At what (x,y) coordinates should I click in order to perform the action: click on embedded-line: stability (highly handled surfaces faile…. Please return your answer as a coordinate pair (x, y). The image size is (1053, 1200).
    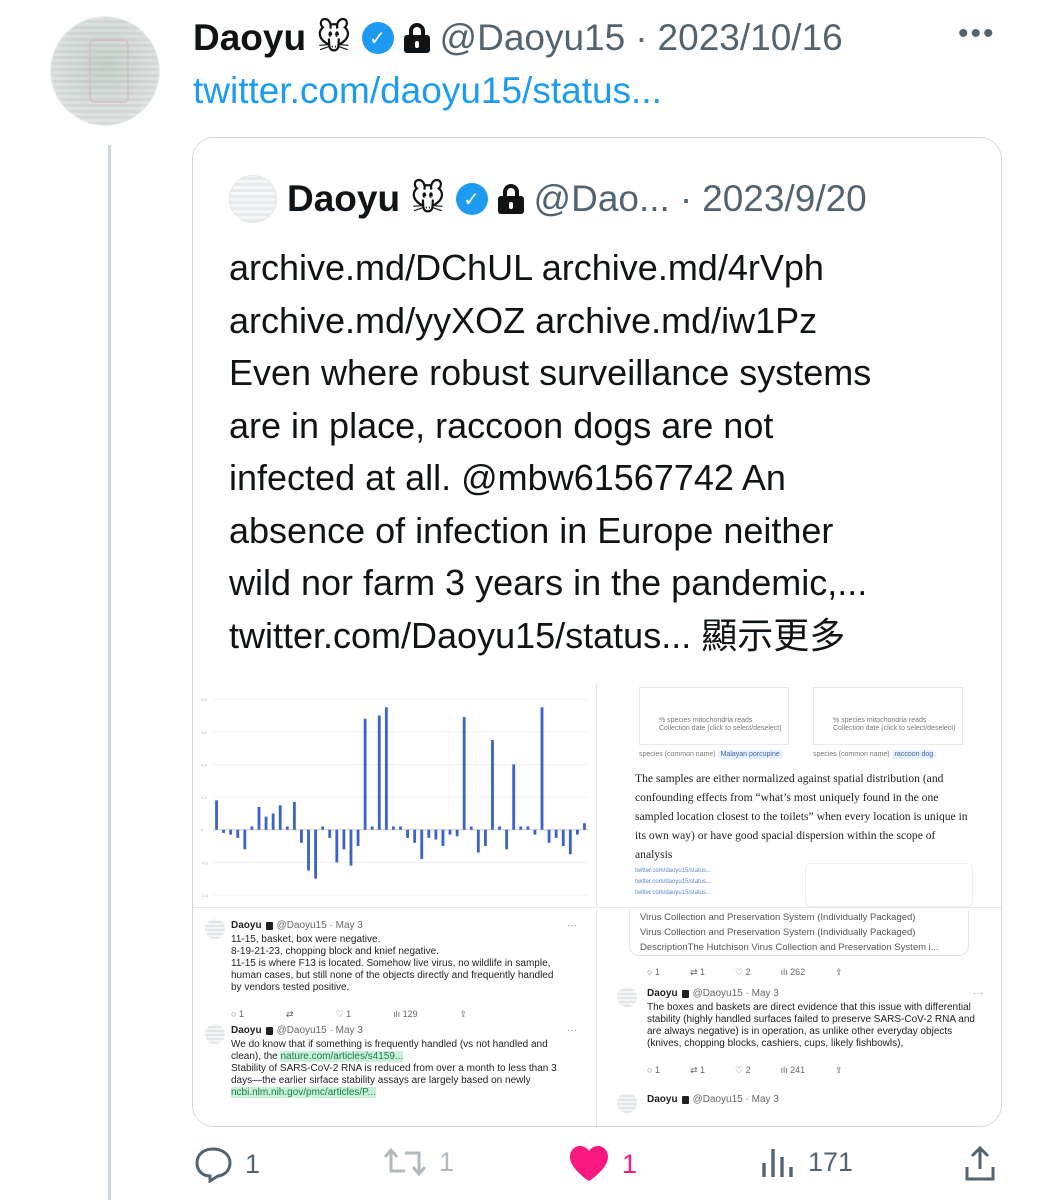
    Looking at the image, I should click on (811, 1019).